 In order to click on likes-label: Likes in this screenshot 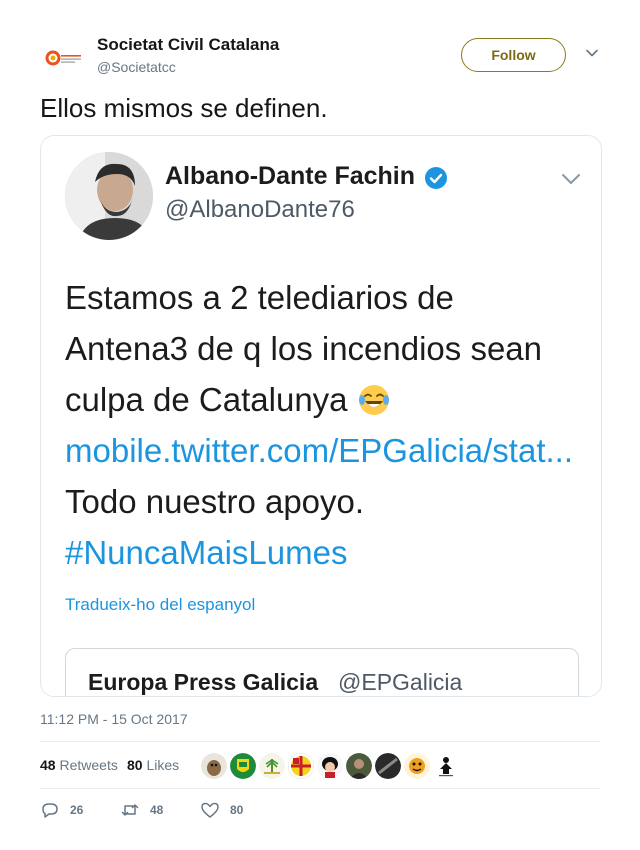, I will do `click(163, 765)`.